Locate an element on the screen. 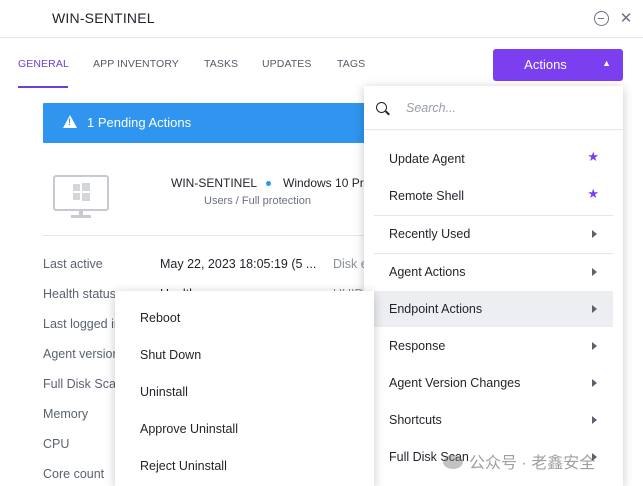 The width and height of the screenshot is (643, 486). watermark-text: 公众号 · 老鑫安全 is located at coordinates (532, 463).